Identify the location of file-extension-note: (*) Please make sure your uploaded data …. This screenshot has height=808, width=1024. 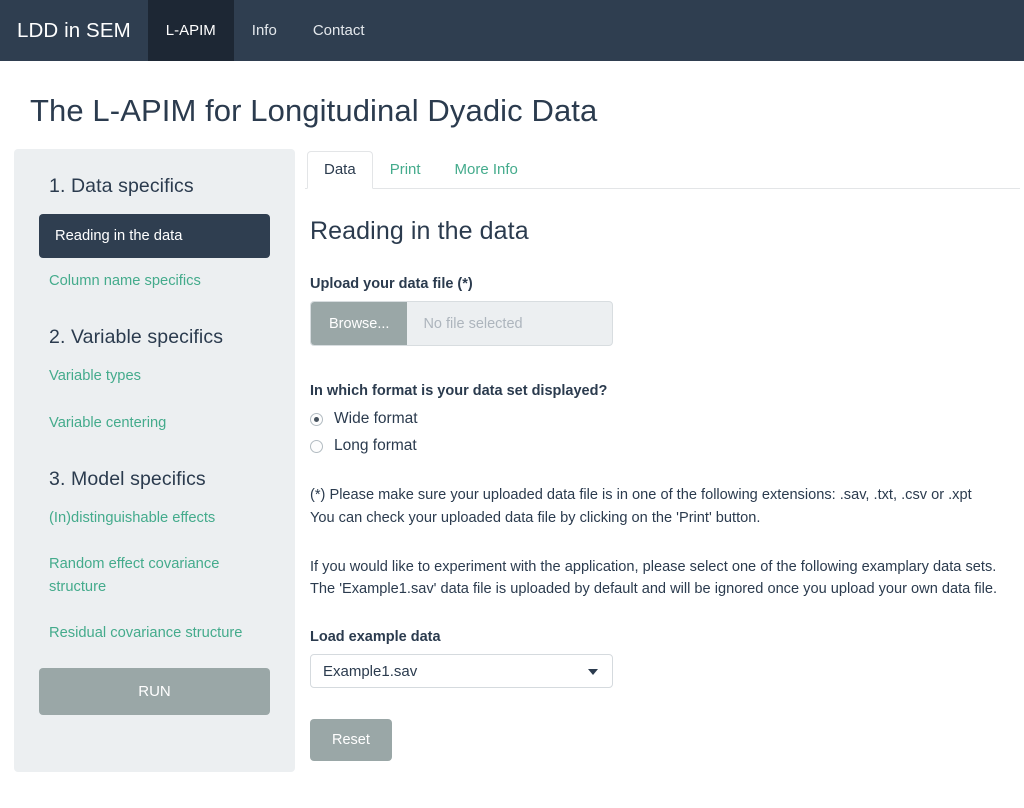
(665, 507).